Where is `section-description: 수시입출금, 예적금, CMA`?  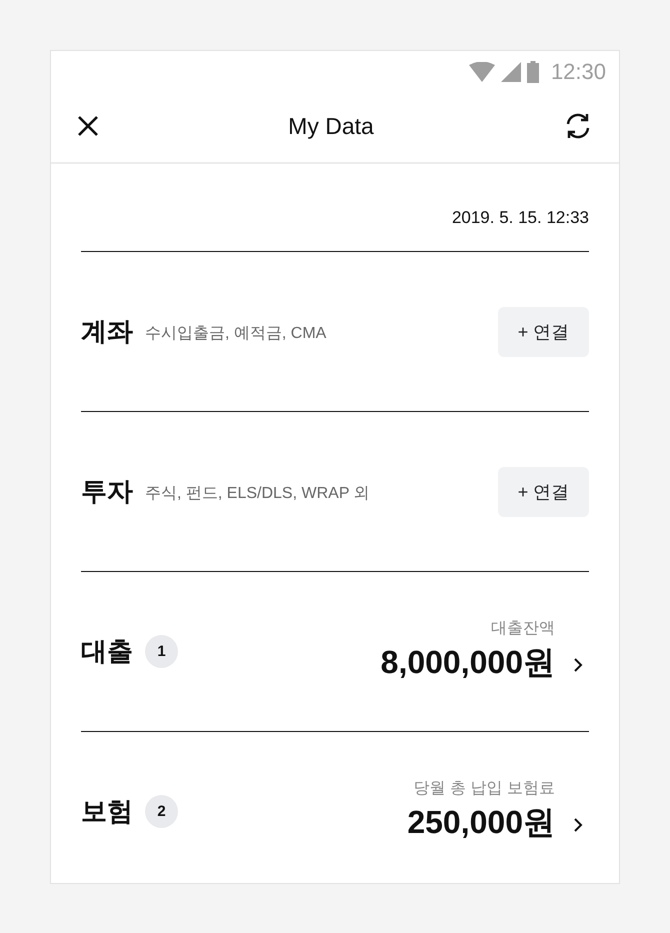 section-description: 수시입출금, 예적금, CMA is located at coordinates (235, 334).